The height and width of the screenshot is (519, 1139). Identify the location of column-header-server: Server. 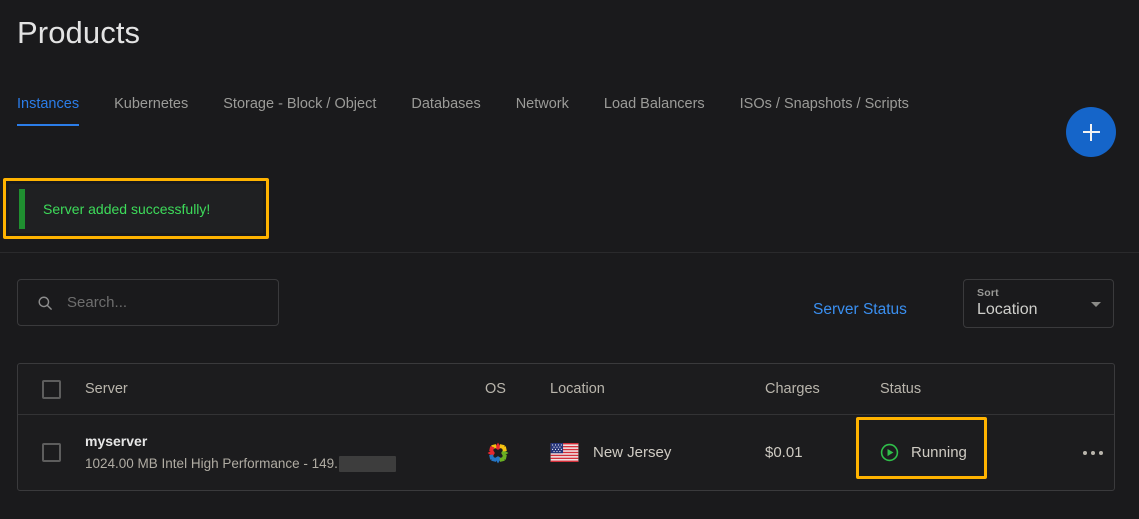
(285, 389).